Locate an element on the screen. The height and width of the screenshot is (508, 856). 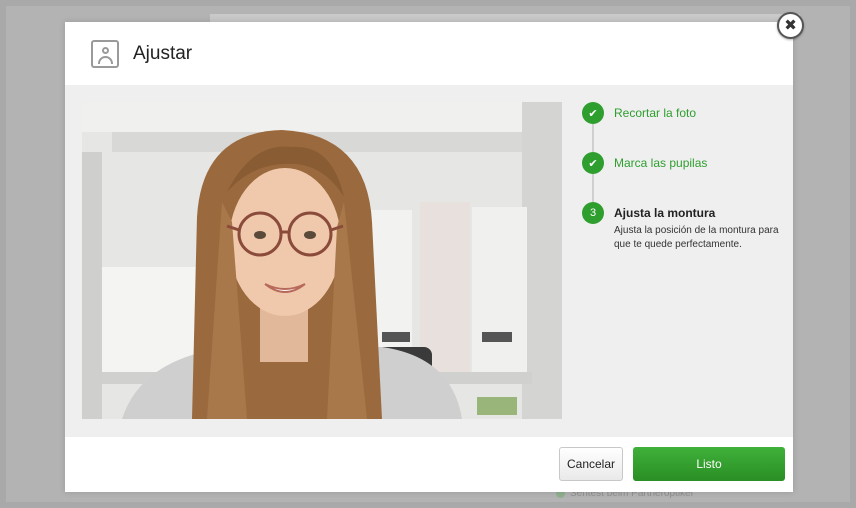
step-label: Marca las pupilas is located at coordinates (661, 163).